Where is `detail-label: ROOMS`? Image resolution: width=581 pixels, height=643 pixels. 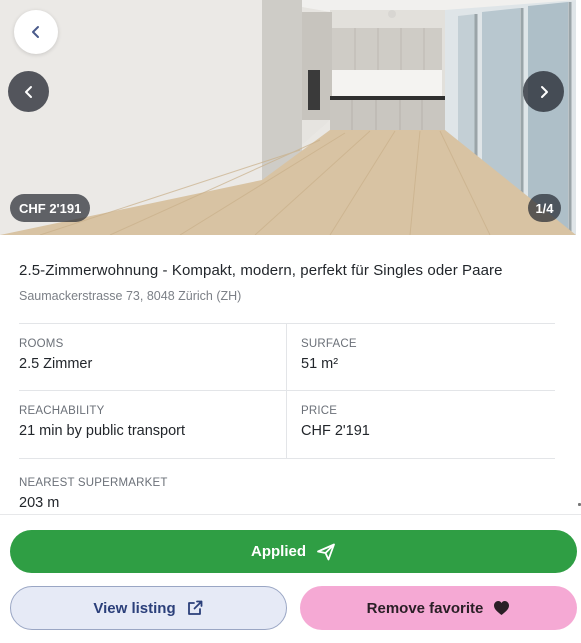
detail-label: ROOMS is located at coordinates (41, 344).